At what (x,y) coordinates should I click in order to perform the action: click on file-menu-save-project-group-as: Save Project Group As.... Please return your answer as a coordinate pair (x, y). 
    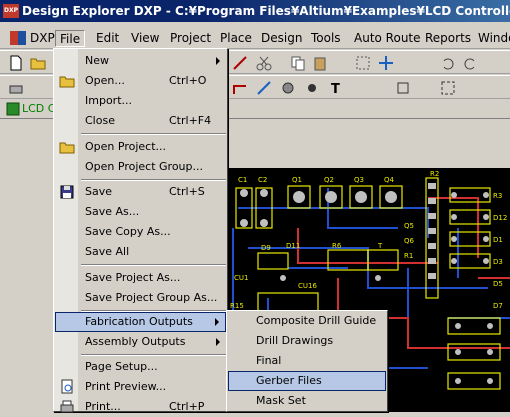
    Looking at the image, I should click on (140, 298).